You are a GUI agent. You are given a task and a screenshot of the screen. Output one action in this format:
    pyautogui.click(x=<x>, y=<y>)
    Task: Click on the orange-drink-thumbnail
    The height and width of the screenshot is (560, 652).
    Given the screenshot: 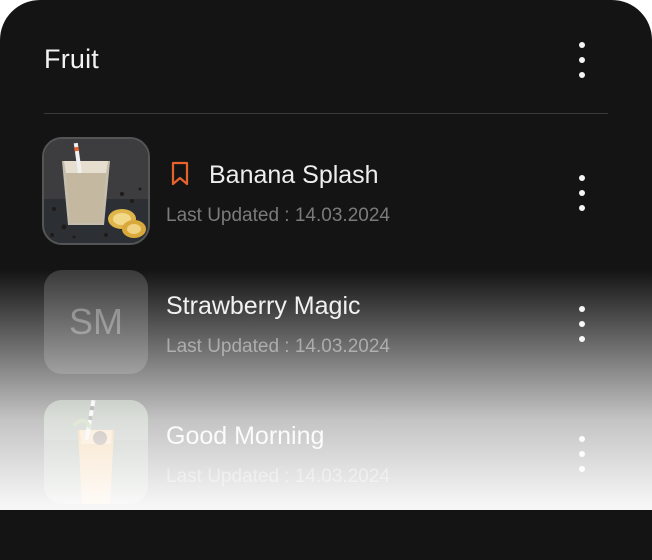 What is the action you would take?
    pyautogui.click(x=96, y=452)
    